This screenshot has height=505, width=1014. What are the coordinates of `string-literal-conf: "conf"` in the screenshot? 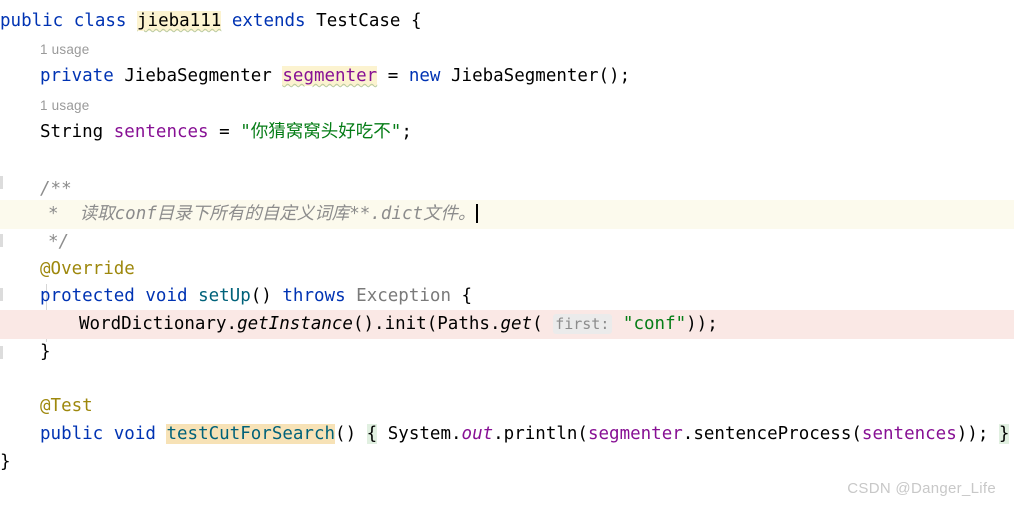 It's located at (654, 324).